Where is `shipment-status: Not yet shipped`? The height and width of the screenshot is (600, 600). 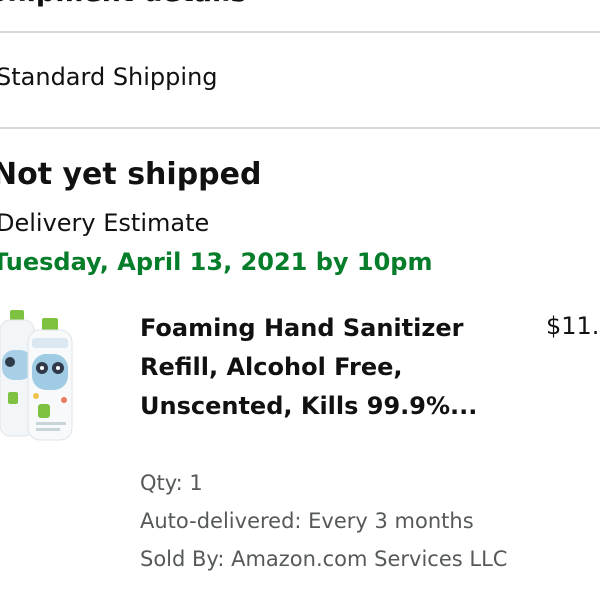
shipment-status: Not yet shipped is located at coordinates (131, 174).